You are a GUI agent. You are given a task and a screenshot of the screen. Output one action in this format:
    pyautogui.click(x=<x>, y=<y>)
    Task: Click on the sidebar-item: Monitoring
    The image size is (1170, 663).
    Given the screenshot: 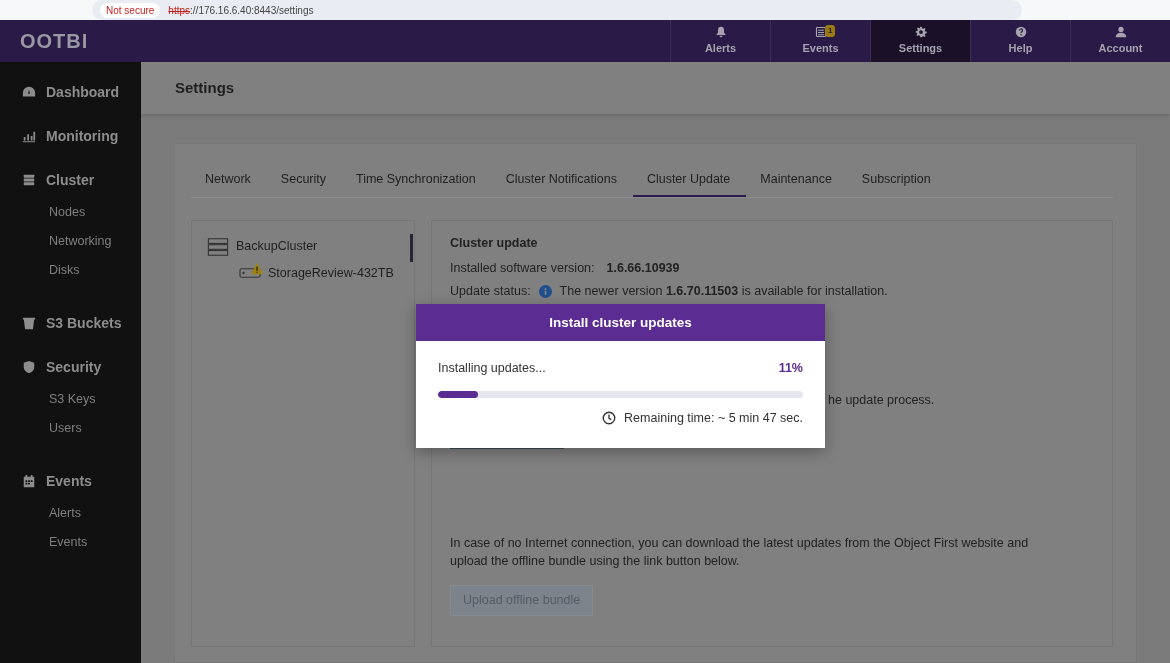 What is the action you would take?
    pyautogui.click(x=70, y=136)
    